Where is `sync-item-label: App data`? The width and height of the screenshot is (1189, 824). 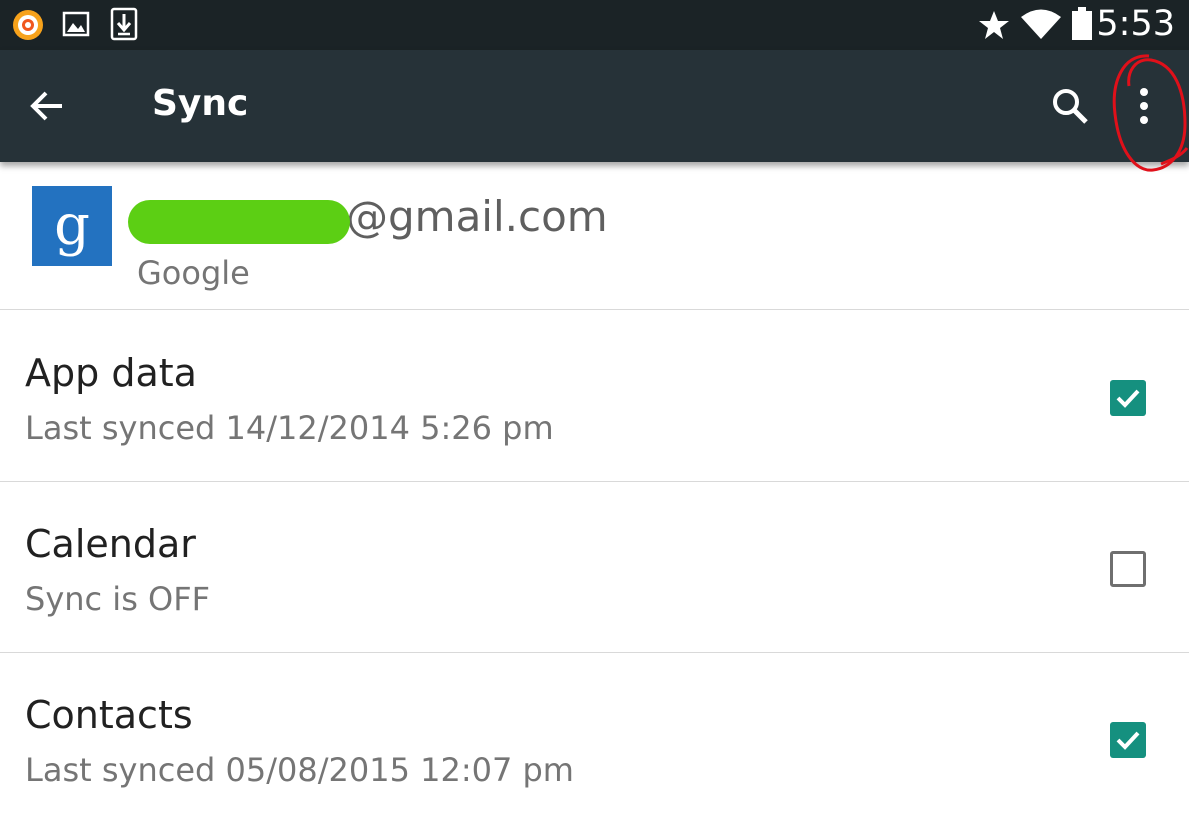
sync-item-label: App data is located at coordinates (111, 373).